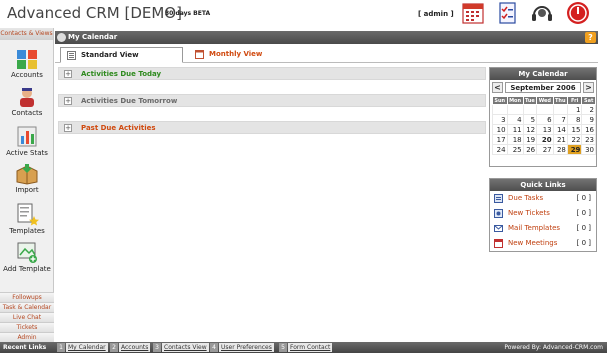 The image size is (607, 353). I want to click on recent-link-label: Accounts, so click(135, 347).